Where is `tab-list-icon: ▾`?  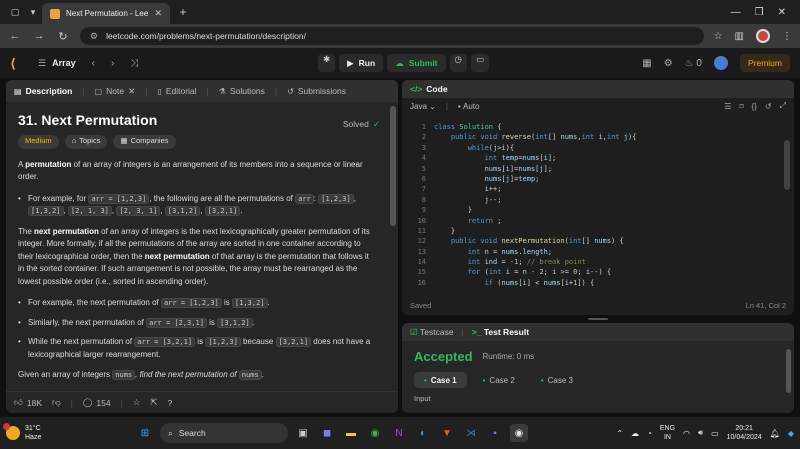 tab-list-icon: ▾ is located at coordinates (33, 12).